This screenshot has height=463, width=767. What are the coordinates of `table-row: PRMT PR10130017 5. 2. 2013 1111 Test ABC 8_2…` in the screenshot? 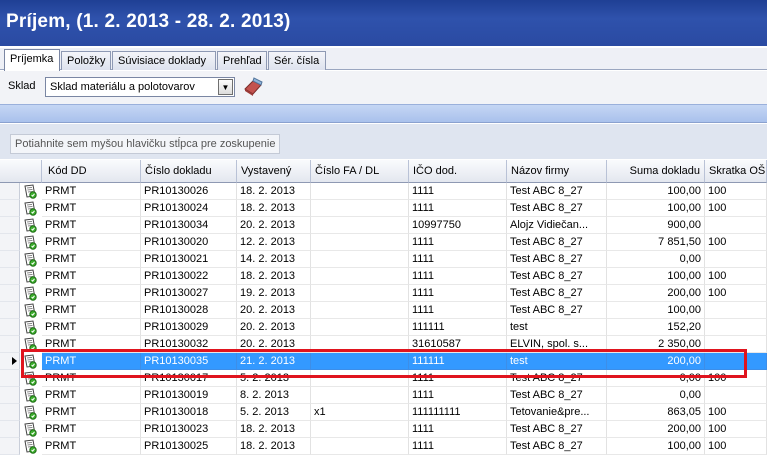 It's located at (383, 378).